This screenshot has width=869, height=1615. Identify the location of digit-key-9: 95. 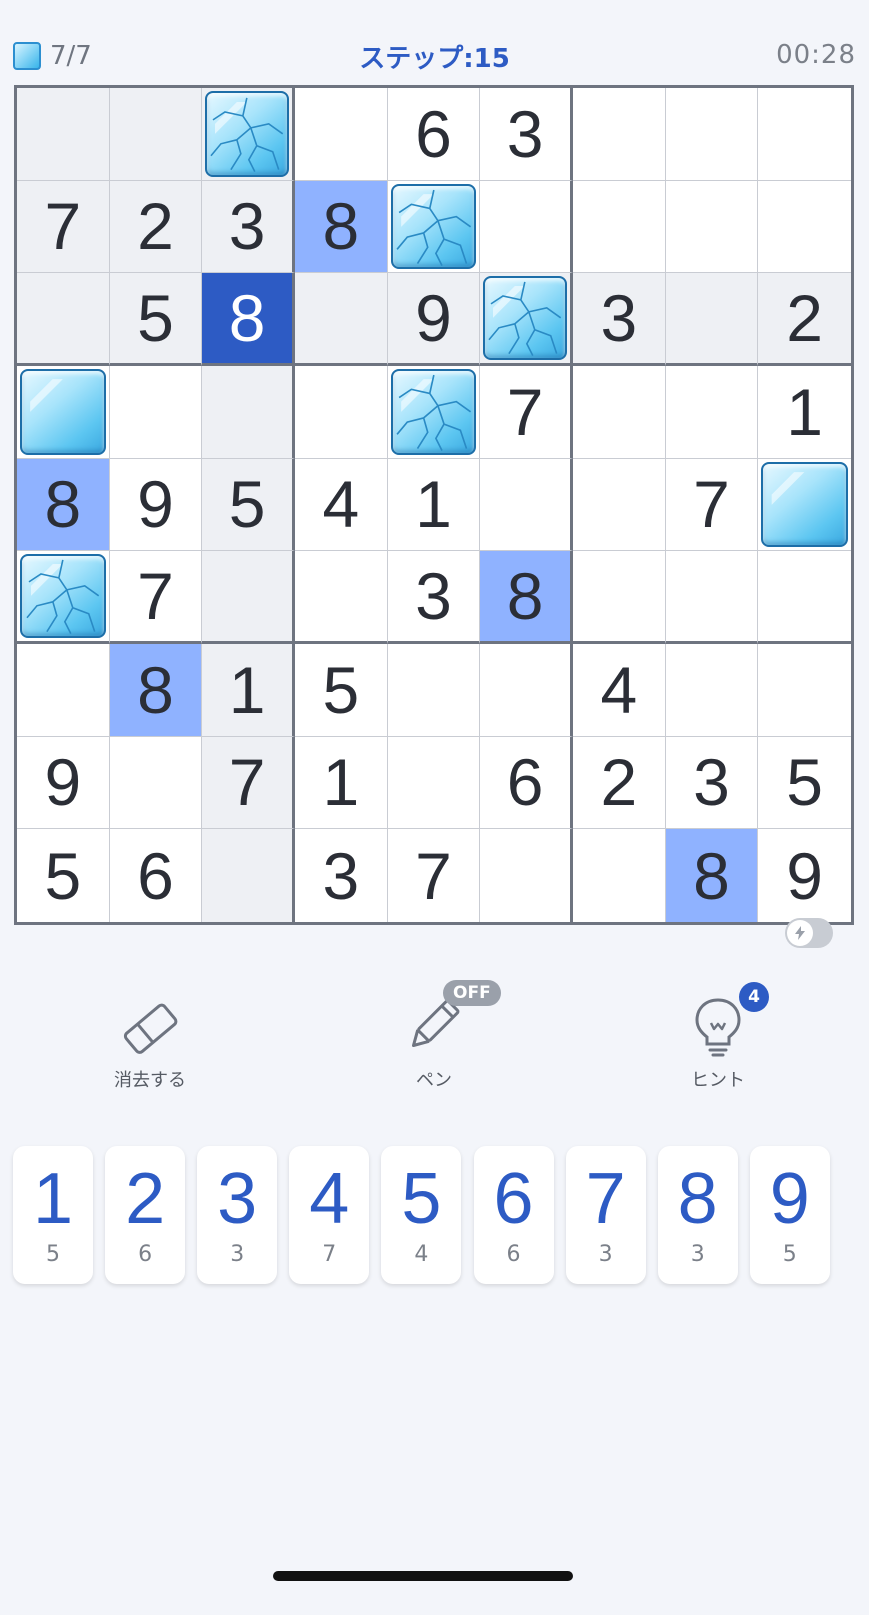
(789, 1215).